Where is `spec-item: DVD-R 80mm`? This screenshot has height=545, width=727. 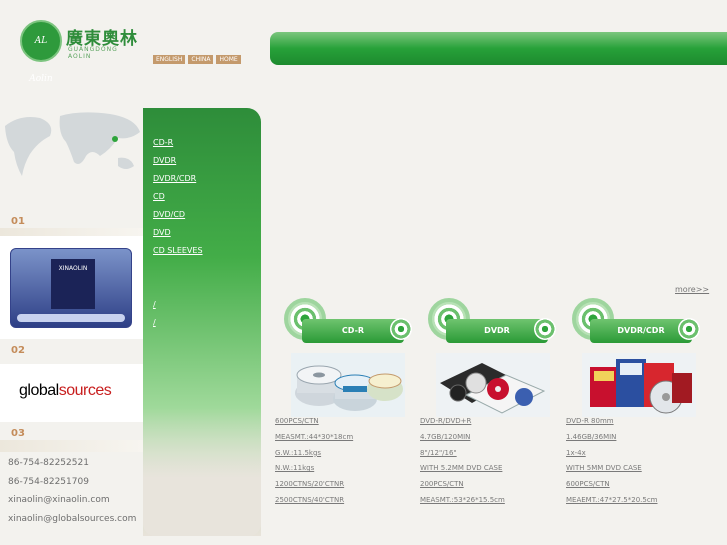 spec-item: DVD-R 80mm is located at coordinates (612, 425).